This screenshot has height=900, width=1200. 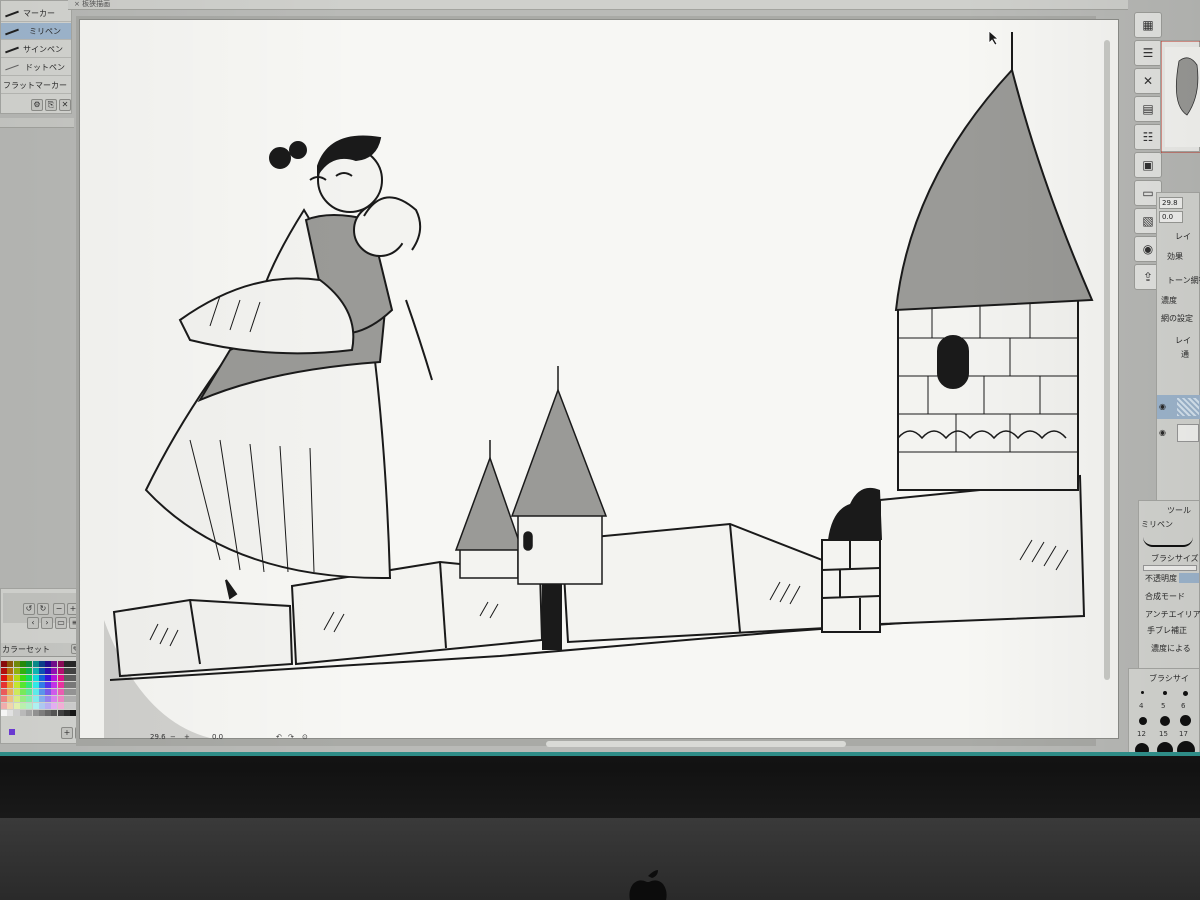 What do you see at coordinates (1171, 217) in the screenshot?
I see `nav-angle-field: 0.0` at bounding box center [1171, 217].